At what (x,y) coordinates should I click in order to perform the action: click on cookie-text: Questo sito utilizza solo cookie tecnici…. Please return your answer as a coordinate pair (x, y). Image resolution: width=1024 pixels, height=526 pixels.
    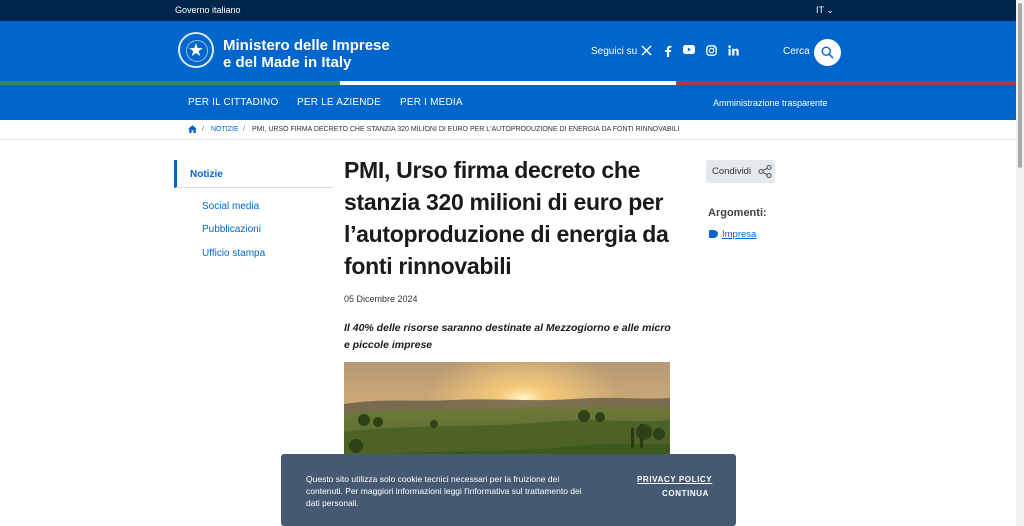
    Looking at the image, I should click on (444, 491).